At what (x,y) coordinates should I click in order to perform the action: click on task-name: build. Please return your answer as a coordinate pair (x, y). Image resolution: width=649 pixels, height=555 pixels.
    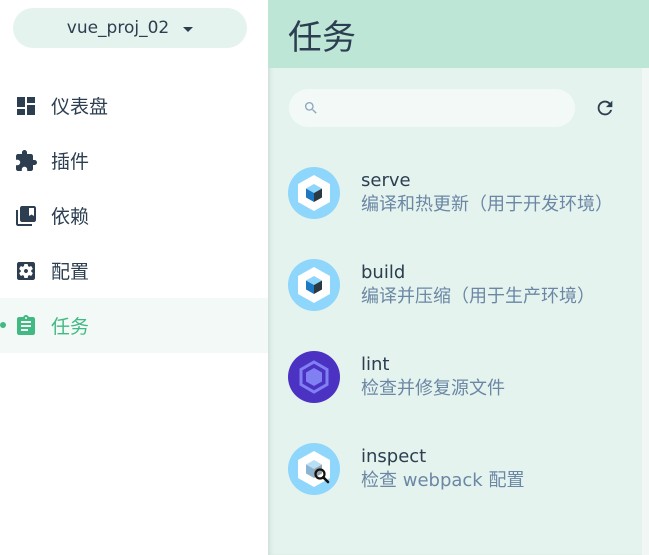
    Looking at the image, I should click on (383, 272).